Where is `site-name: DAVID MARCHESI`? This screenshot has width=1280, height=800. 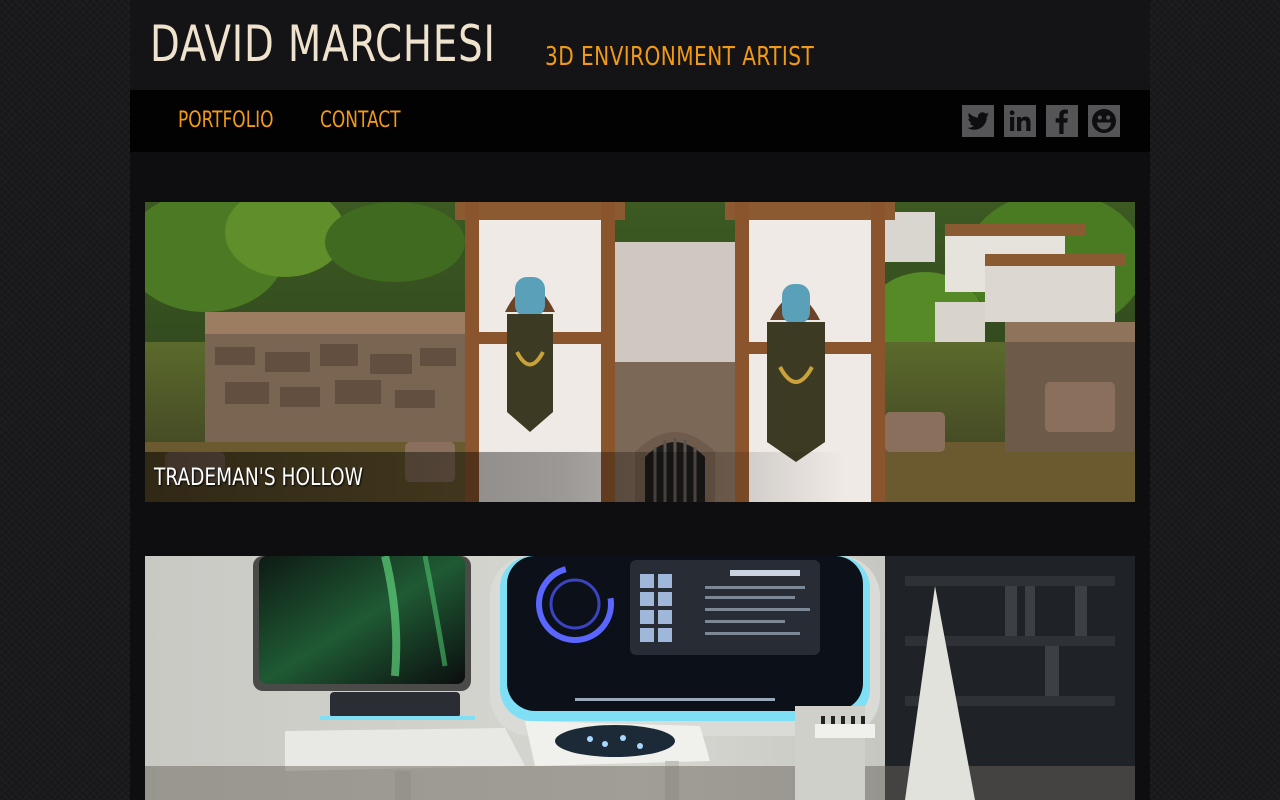 site-name: DAVID MARCHESI is located at coordinates (323, 44).